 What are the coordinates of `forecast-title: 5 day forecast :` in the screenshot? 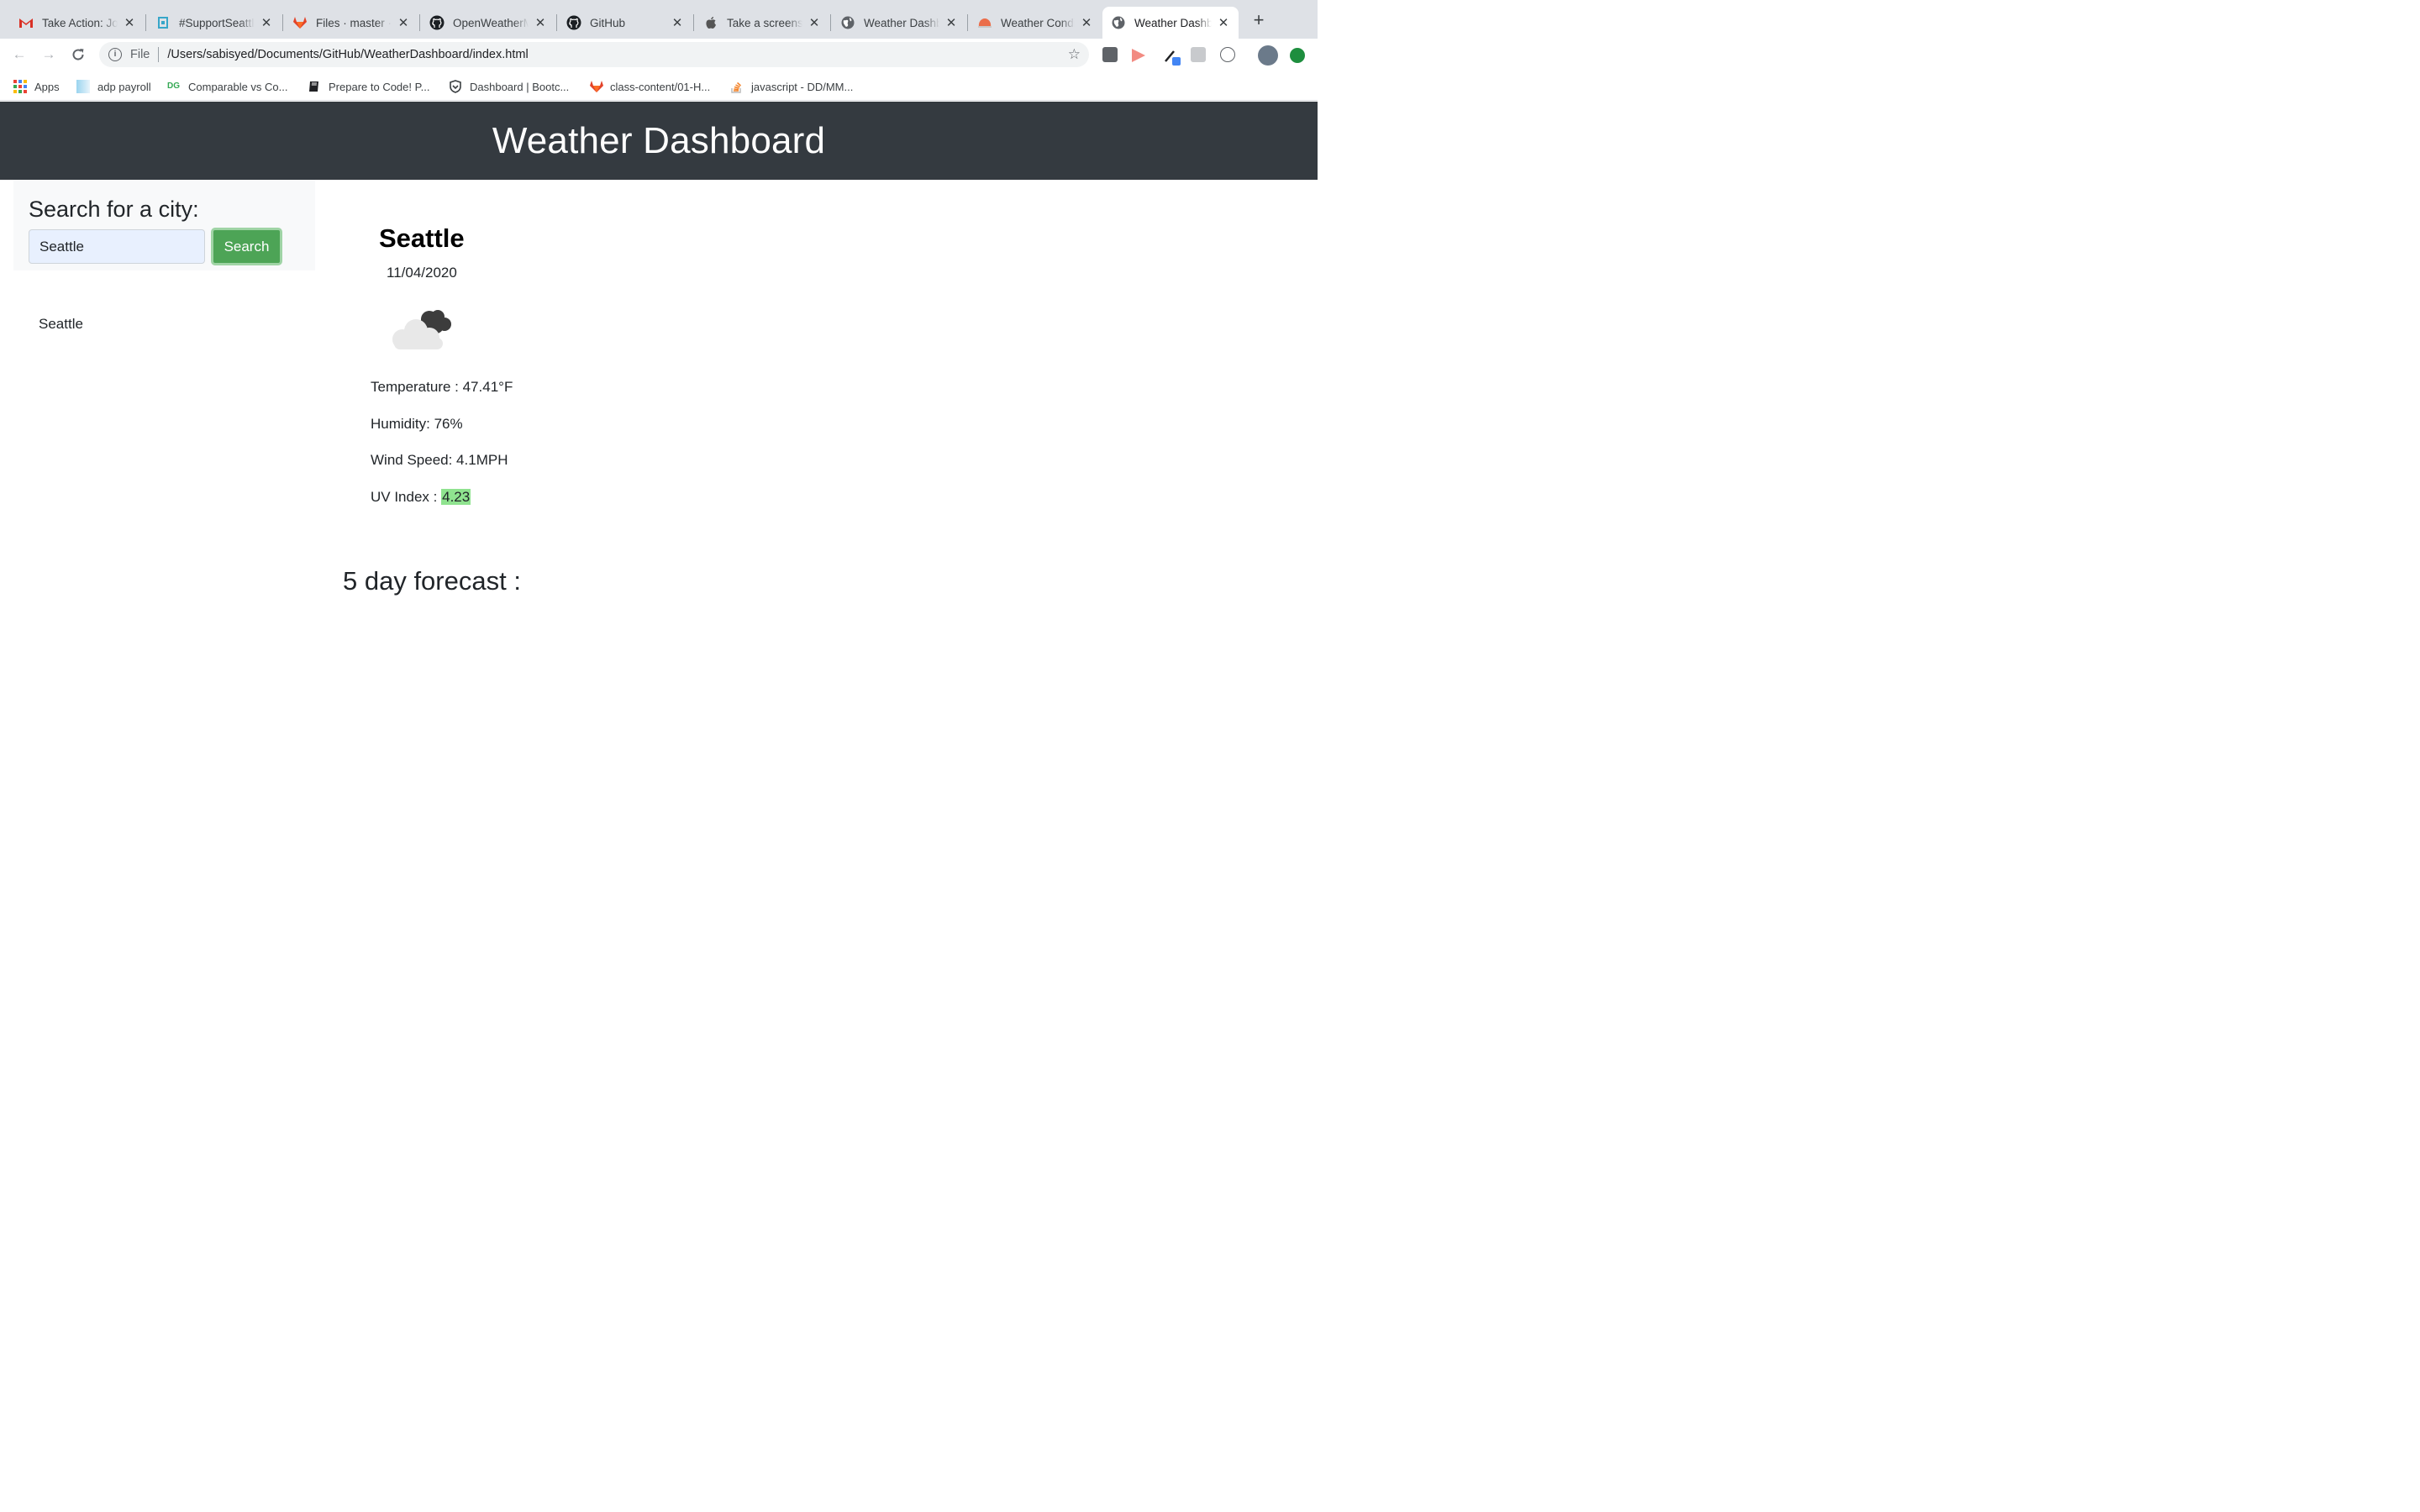 It's located at (432, 581).